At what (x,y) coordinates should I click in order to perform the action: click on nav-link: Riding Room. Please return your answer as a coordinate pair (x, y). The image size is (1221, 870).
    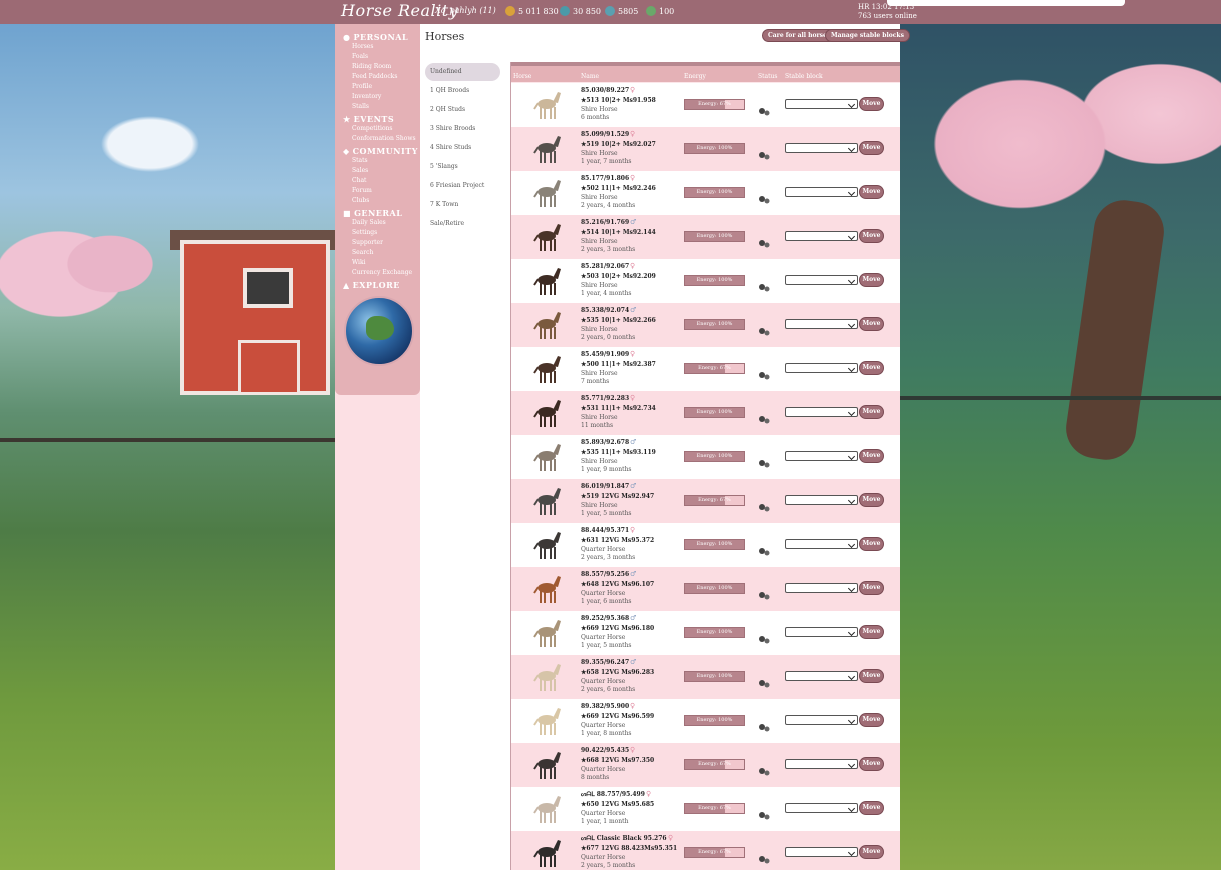
    Looking at the image, I should click on (381, 67).